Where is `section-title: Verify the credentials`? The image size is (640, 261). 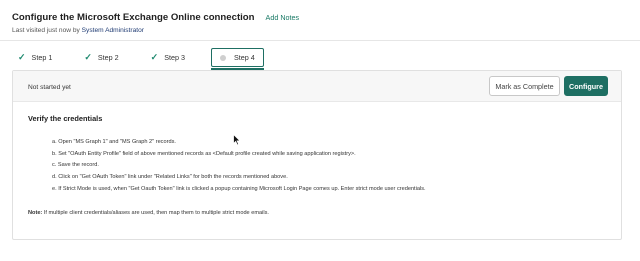
section-title: Verify the credentials is located at coordinates (65, 118).